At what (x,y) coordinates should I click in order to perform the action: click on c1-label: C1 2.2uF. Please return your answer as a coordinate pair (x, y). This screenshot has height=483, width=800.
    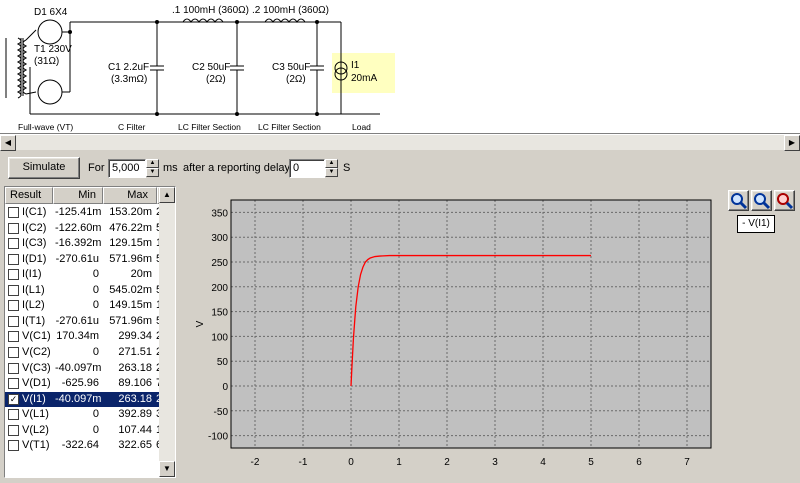
    Looking at the image, I should click on (128, 67).